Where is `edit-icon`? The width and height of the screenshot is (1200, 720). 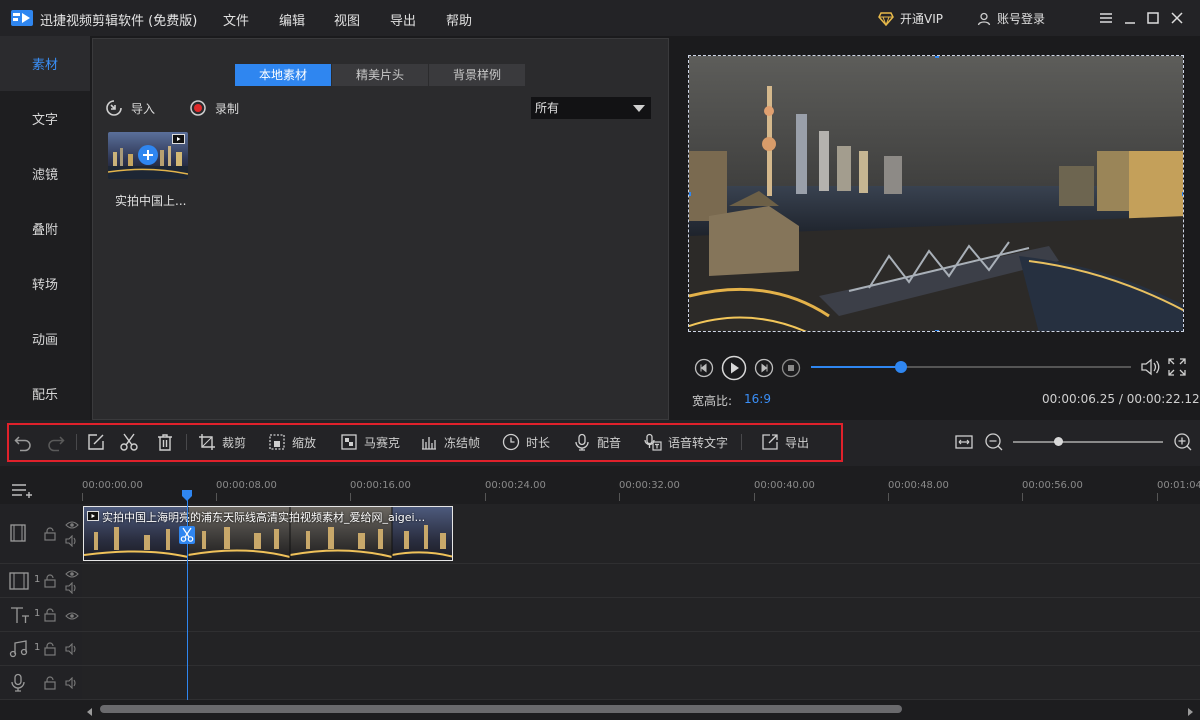 edit-icon is located at coordinates (96, 442).